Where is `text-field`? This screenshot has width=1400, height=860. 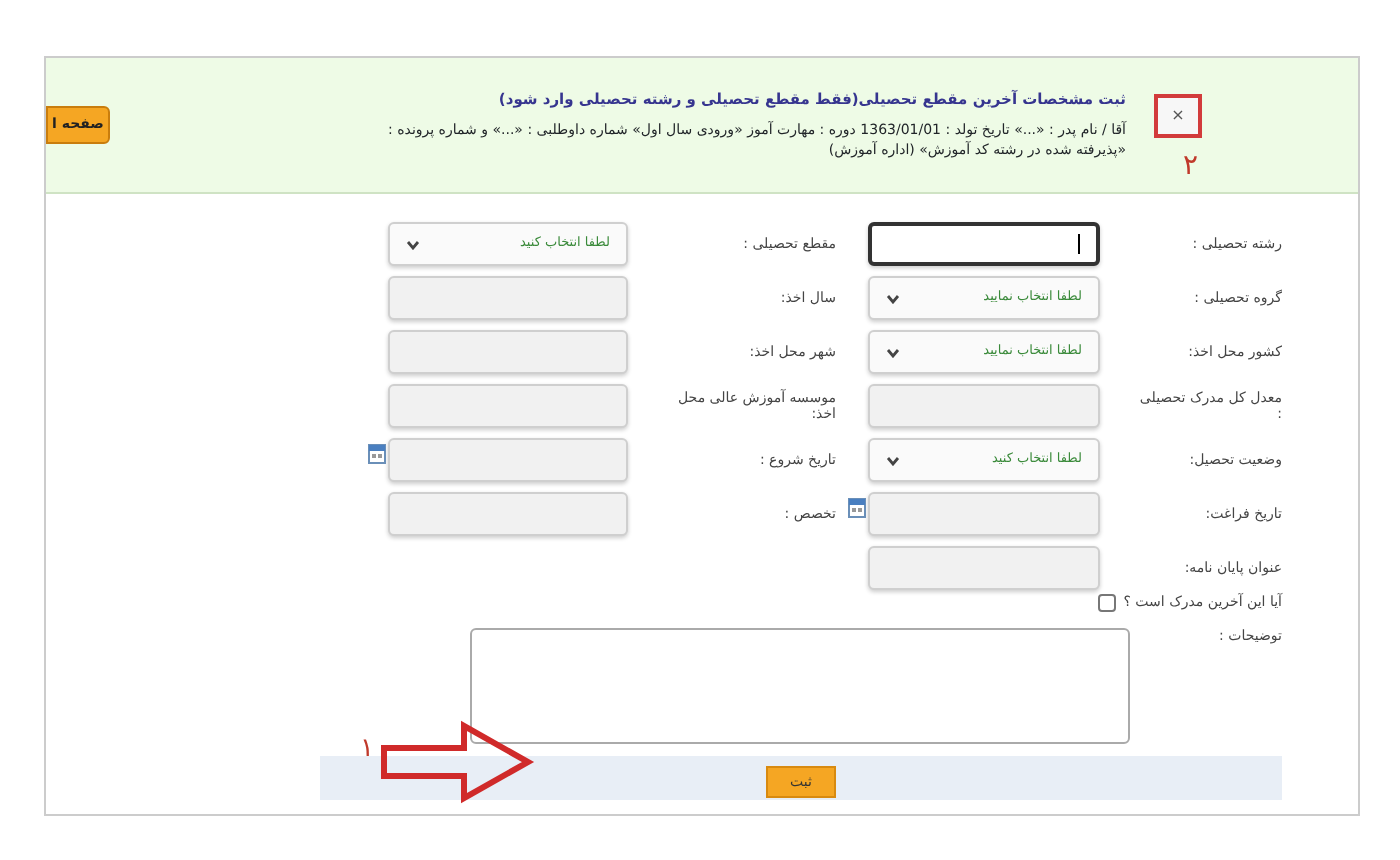 text-field is located at coordinates (984, 244).